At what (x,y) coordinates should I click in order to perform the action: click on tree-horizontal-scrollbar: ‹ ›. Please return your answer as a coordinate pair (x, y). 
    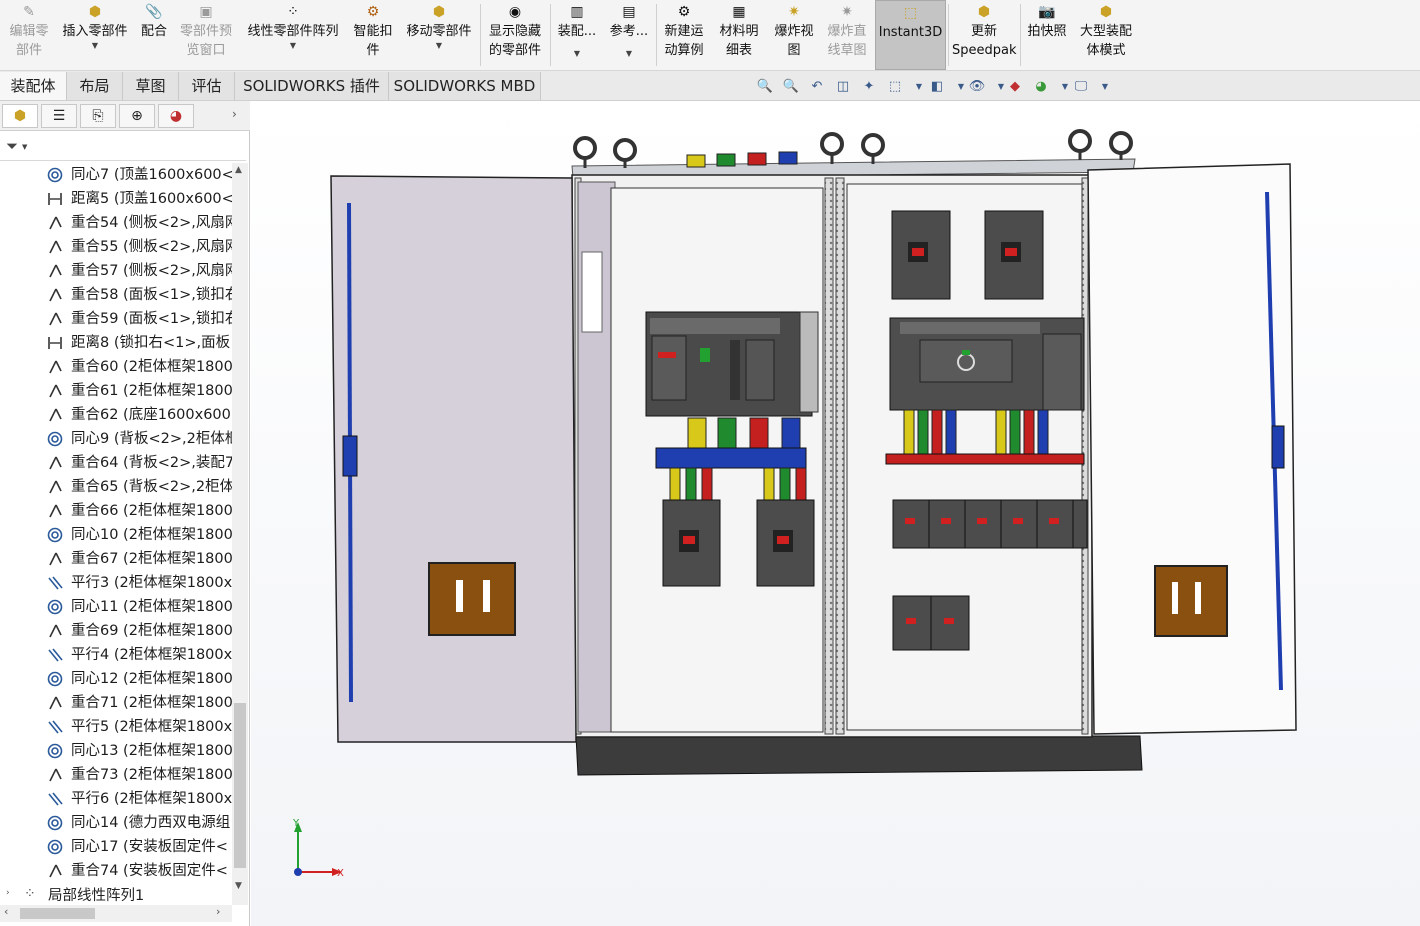
    Looking at the image, I should click on (116, 913).